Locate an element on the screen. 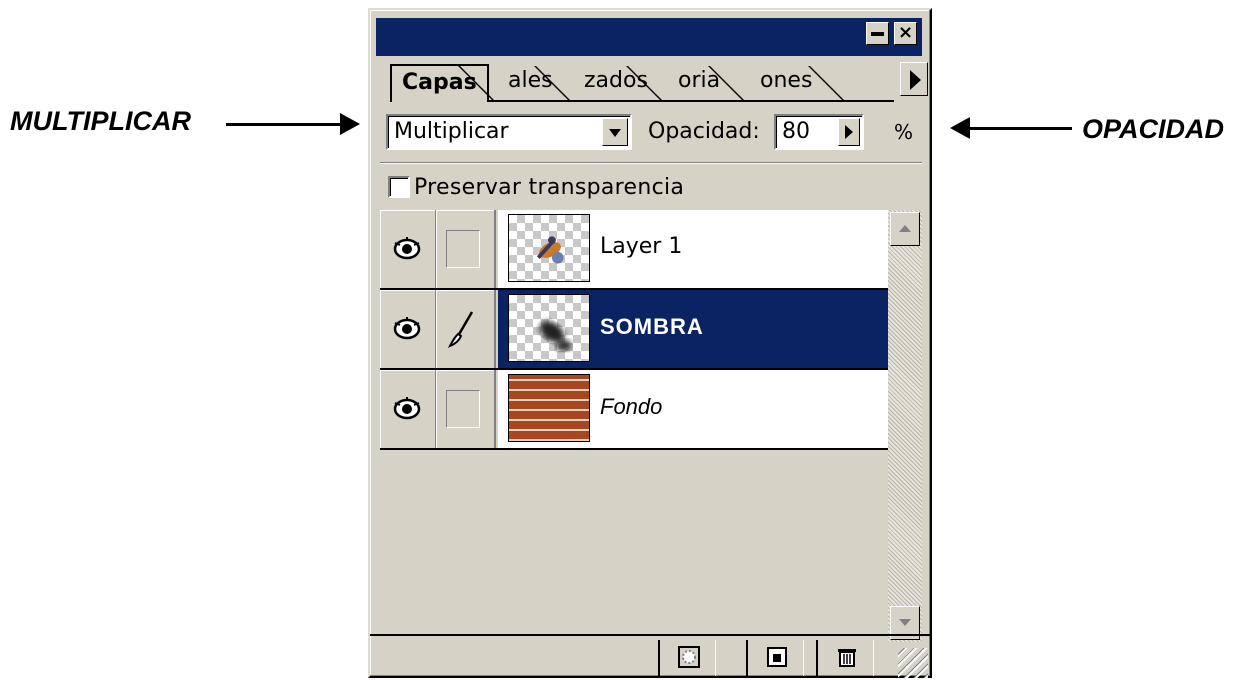  preserve-transparency-label: Preservar transparencia is located at coordinates (549, 187).